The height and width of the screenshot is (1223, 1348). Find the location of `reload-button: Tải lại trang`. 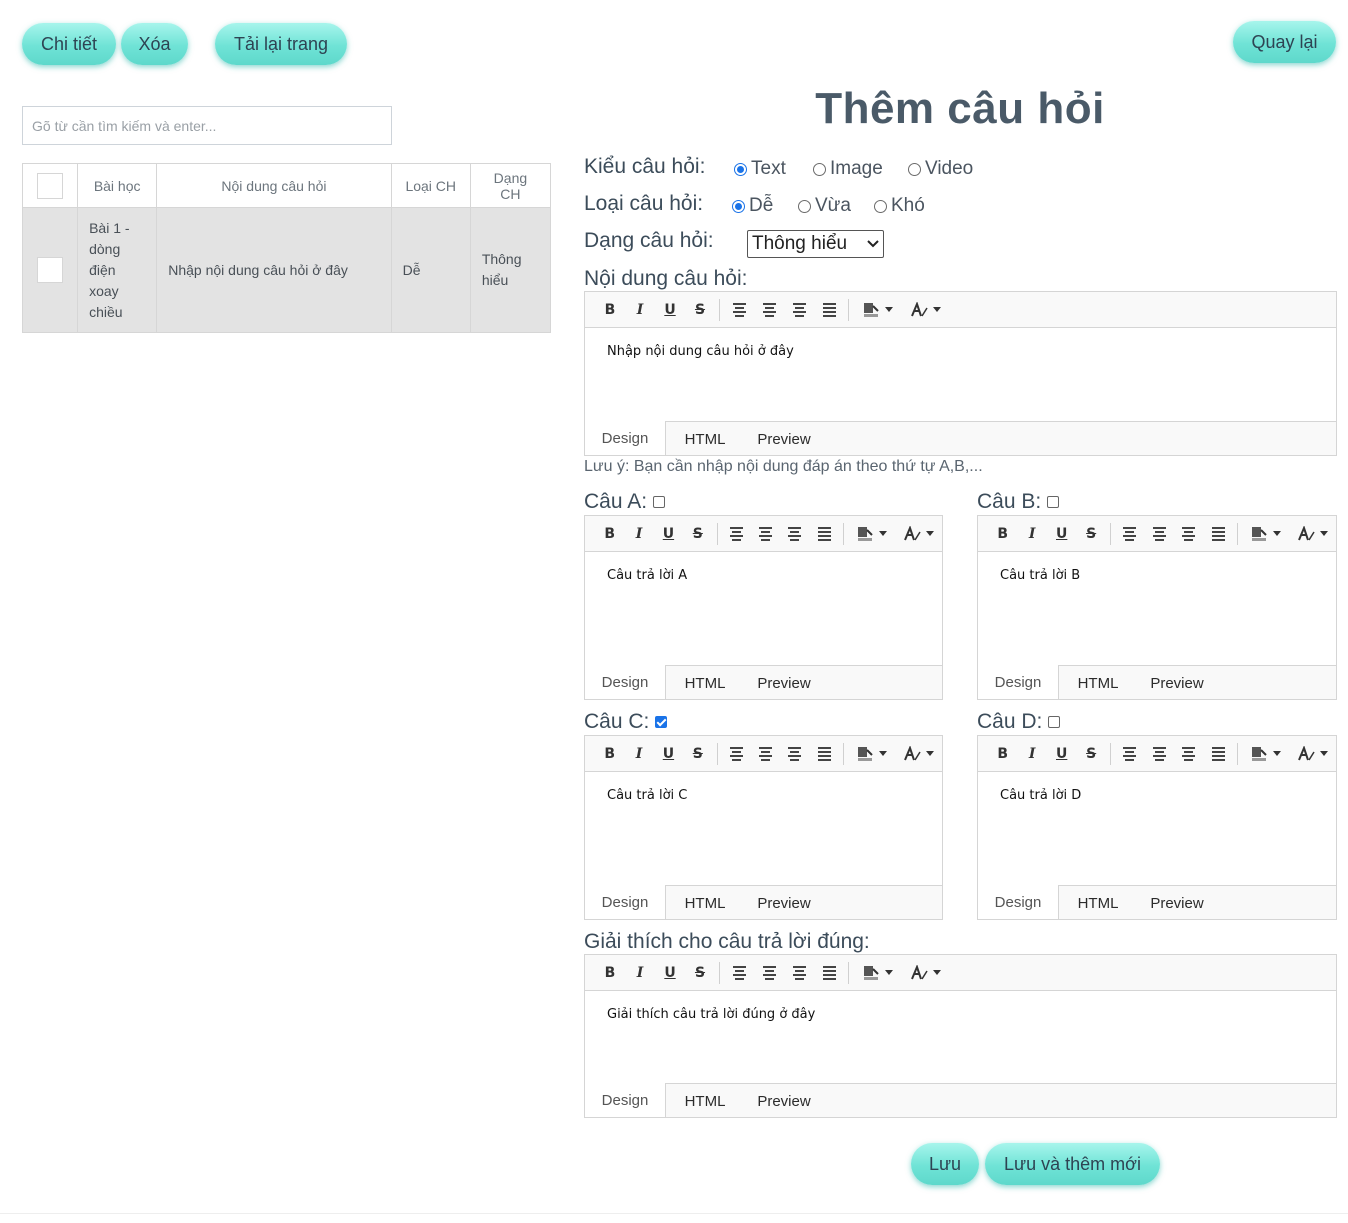

reload-button: Tải lại trang is located at coordinates (281, 44).